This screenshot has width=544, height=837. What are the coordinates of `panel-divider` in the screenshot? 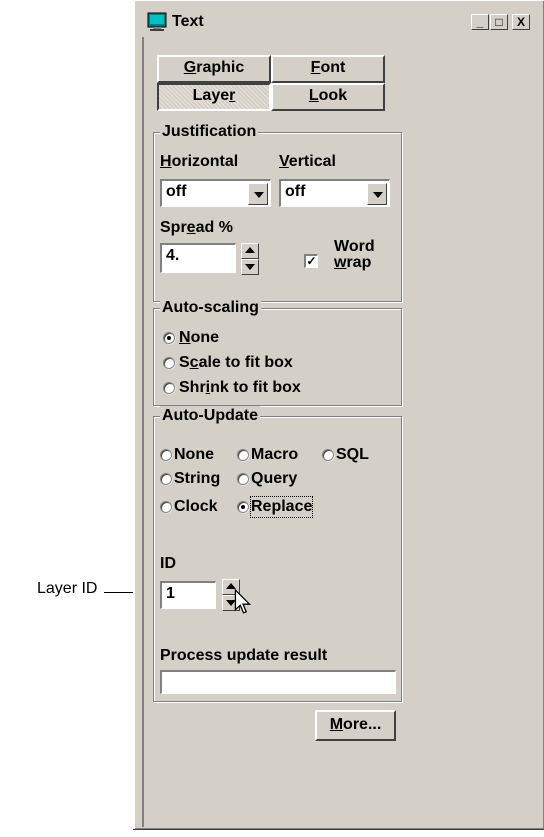 It's located at (143, 432).